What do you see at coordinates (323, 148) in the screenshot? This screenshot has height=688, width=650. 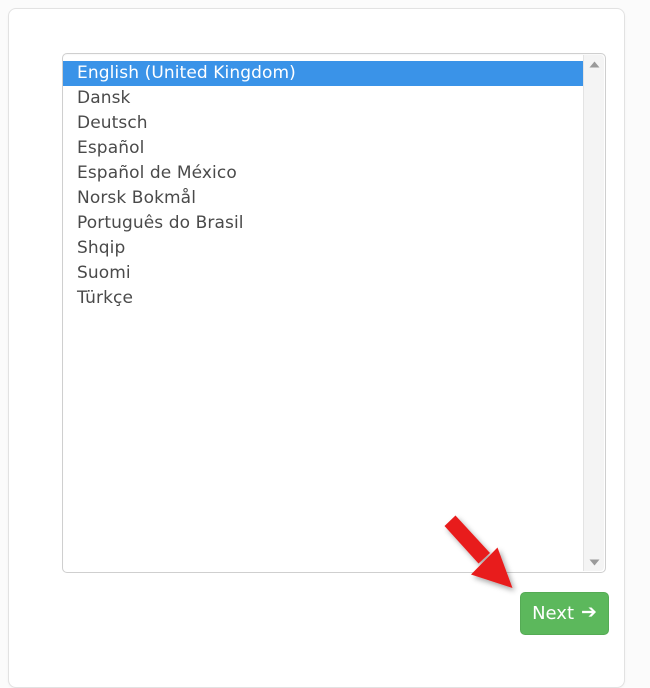 I see `list-item: Español` at bounding box center [323, 148].